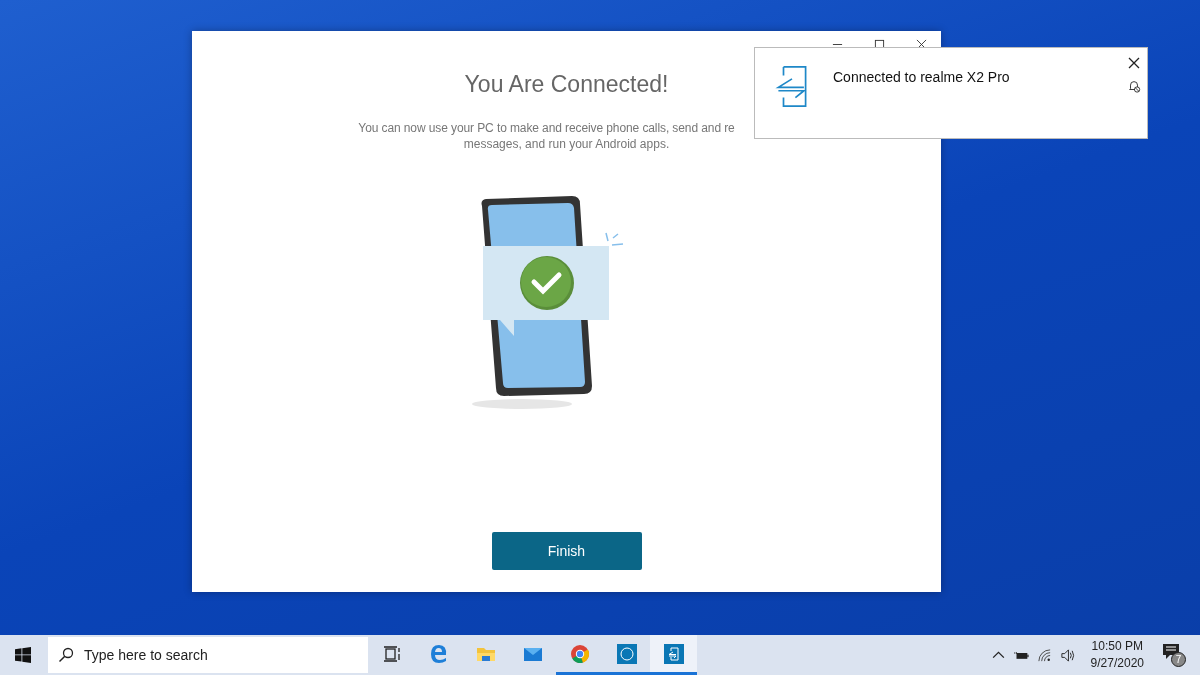 Image resolution: width=1200 pixels, height=675 pixels. Describe the element at coordinates (1117, 646) in the screenshot. I see `clock-time: 10:50 PM` at that location.